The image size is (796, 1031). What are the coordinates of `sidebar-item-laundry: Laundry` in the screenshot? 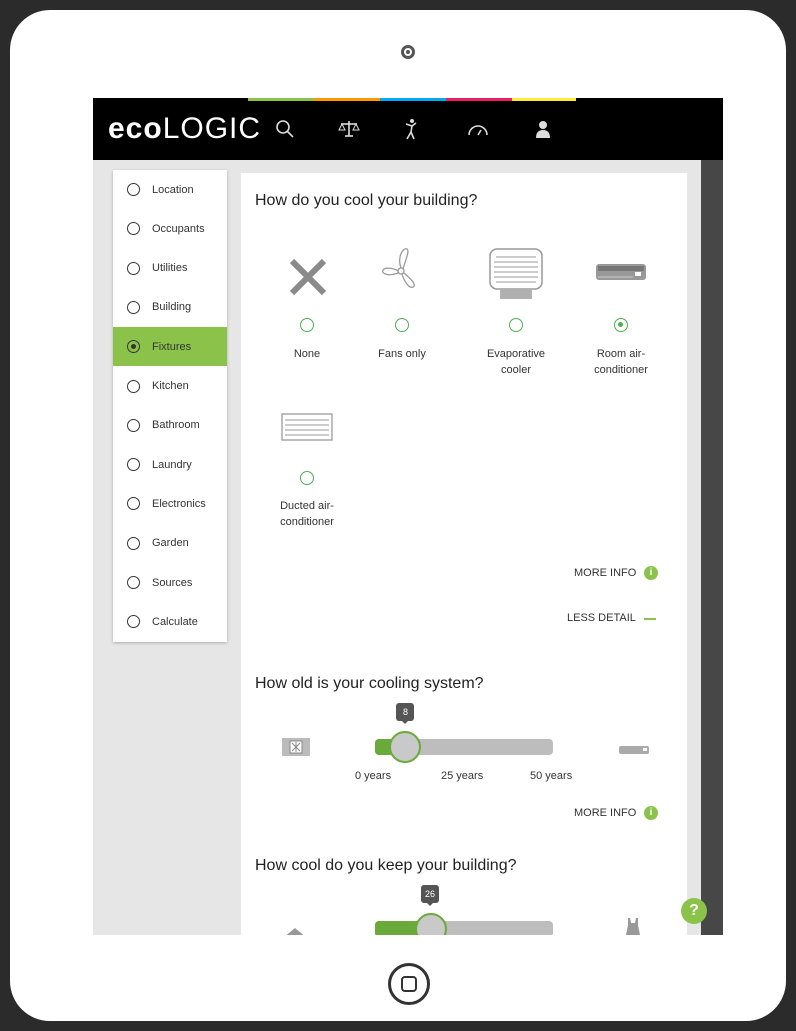 It's located at (170, 464).